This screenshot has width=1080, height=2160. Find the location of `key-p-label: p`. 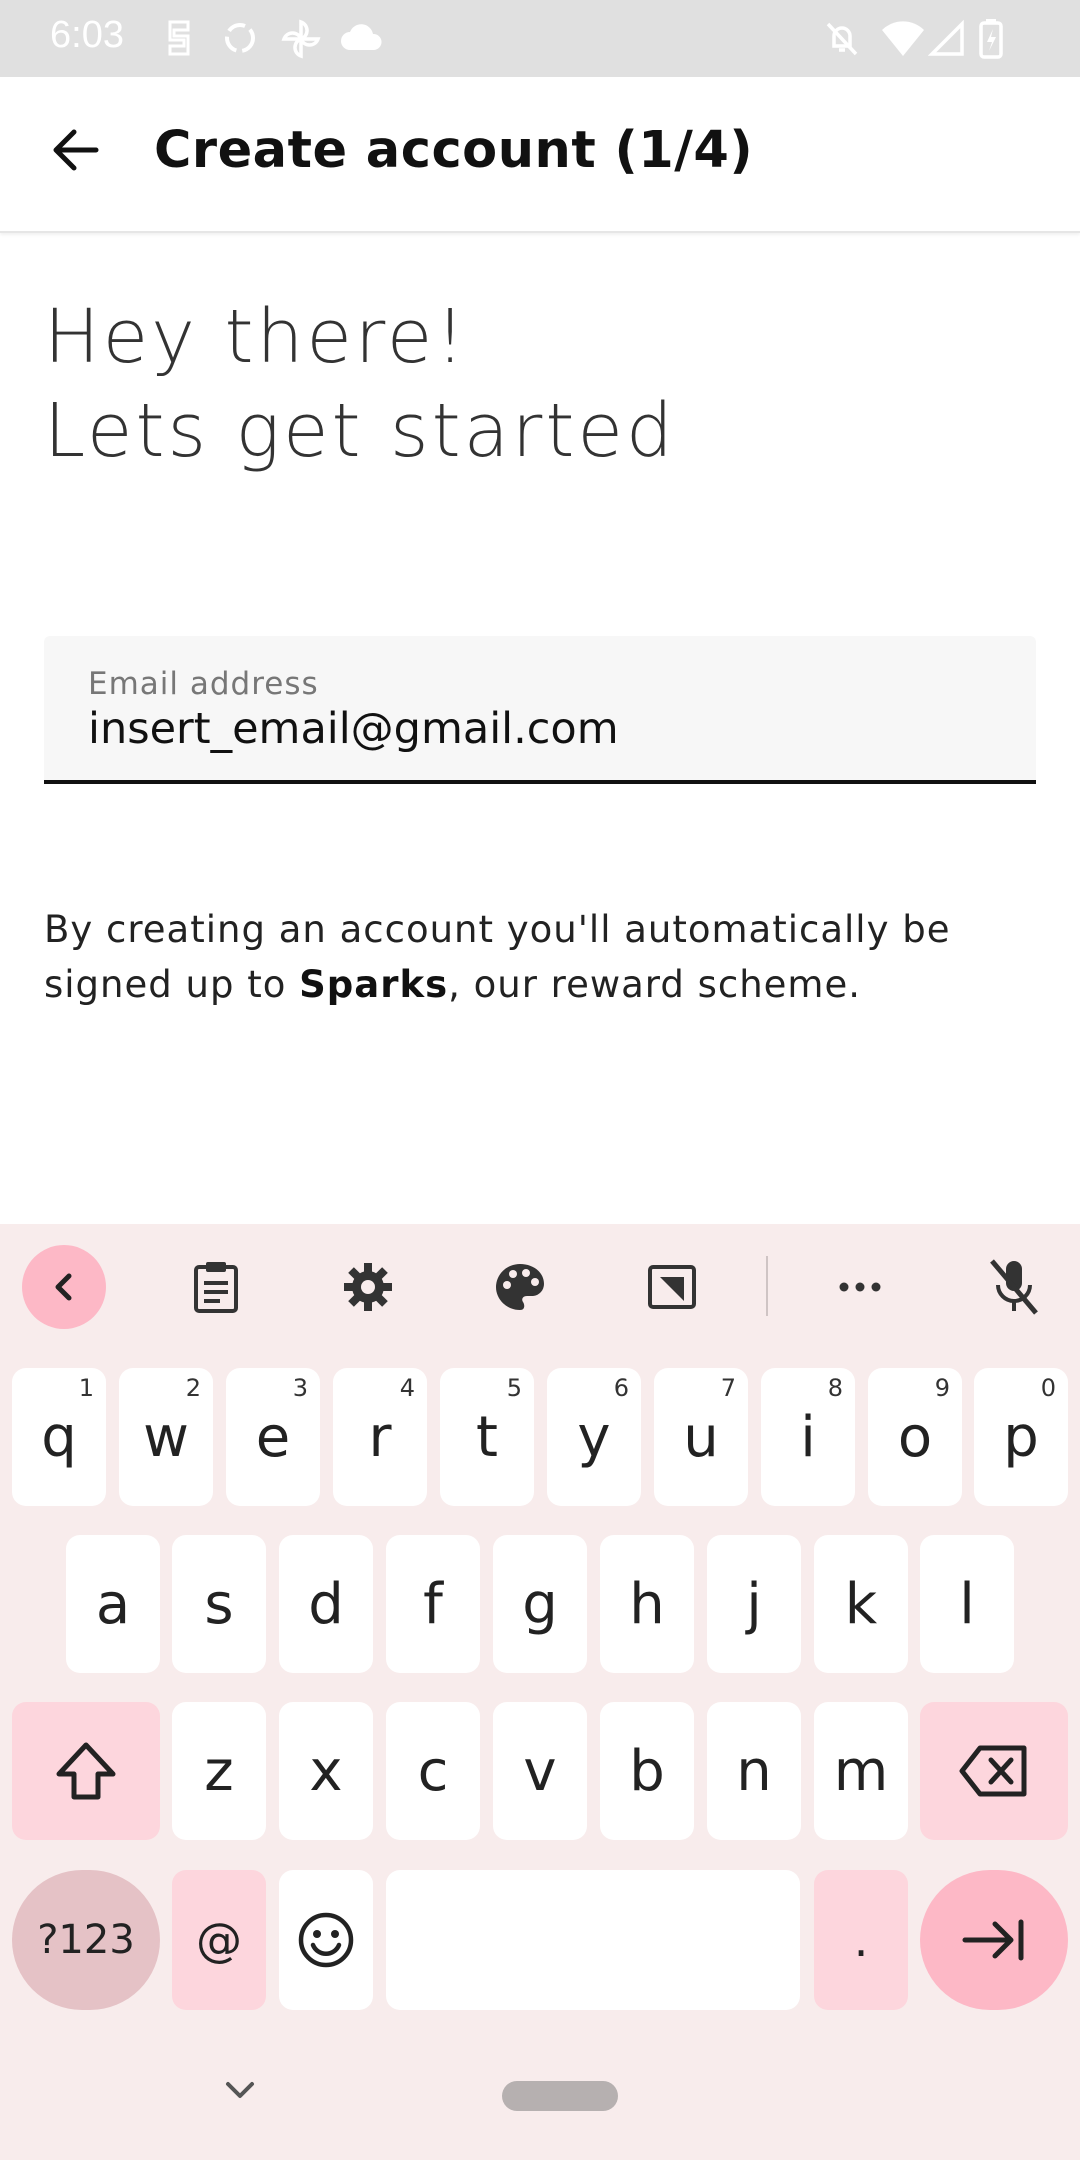

key-p-label: p is located at coordinates (1021, 1437).